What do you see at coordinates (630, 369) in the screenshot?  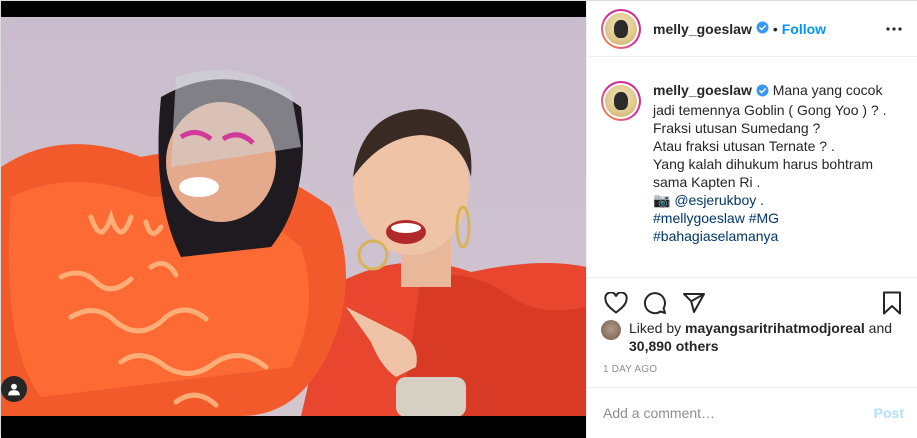 I see `post-timestamp: 1 day ago` at bounding box center [630, 369].